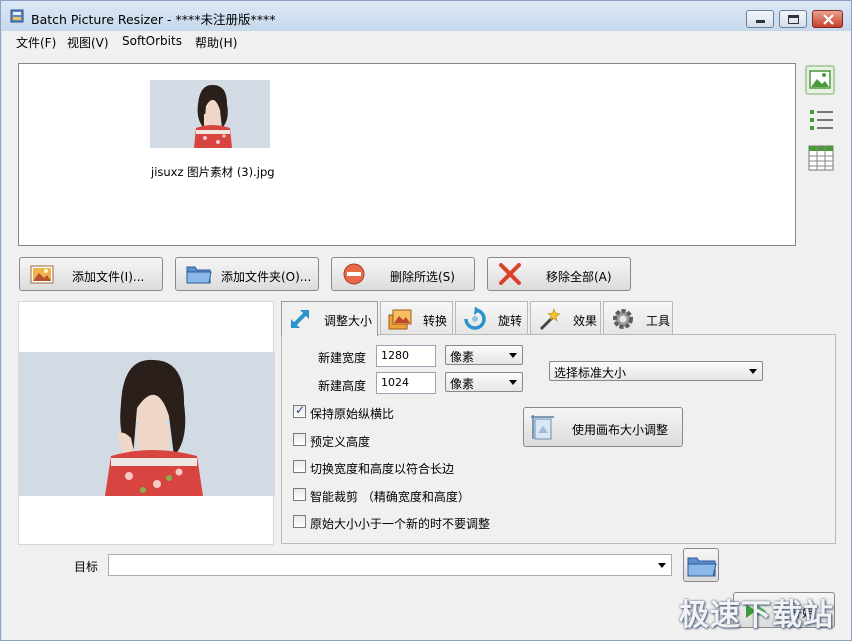 Image resolution: width=852 pixels, height=641 pixels. Describe the element at coordinates (342, 358) in the screenshot. I see `width-label: 新建宽度` at that location.